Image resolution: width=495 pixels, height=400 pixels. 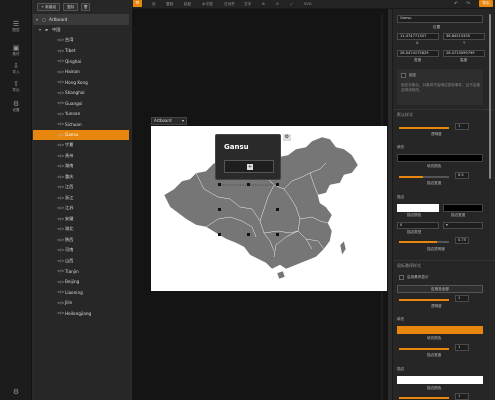 I want to click on zoom-out-icon: ⊖, so click(x=277, y=4).